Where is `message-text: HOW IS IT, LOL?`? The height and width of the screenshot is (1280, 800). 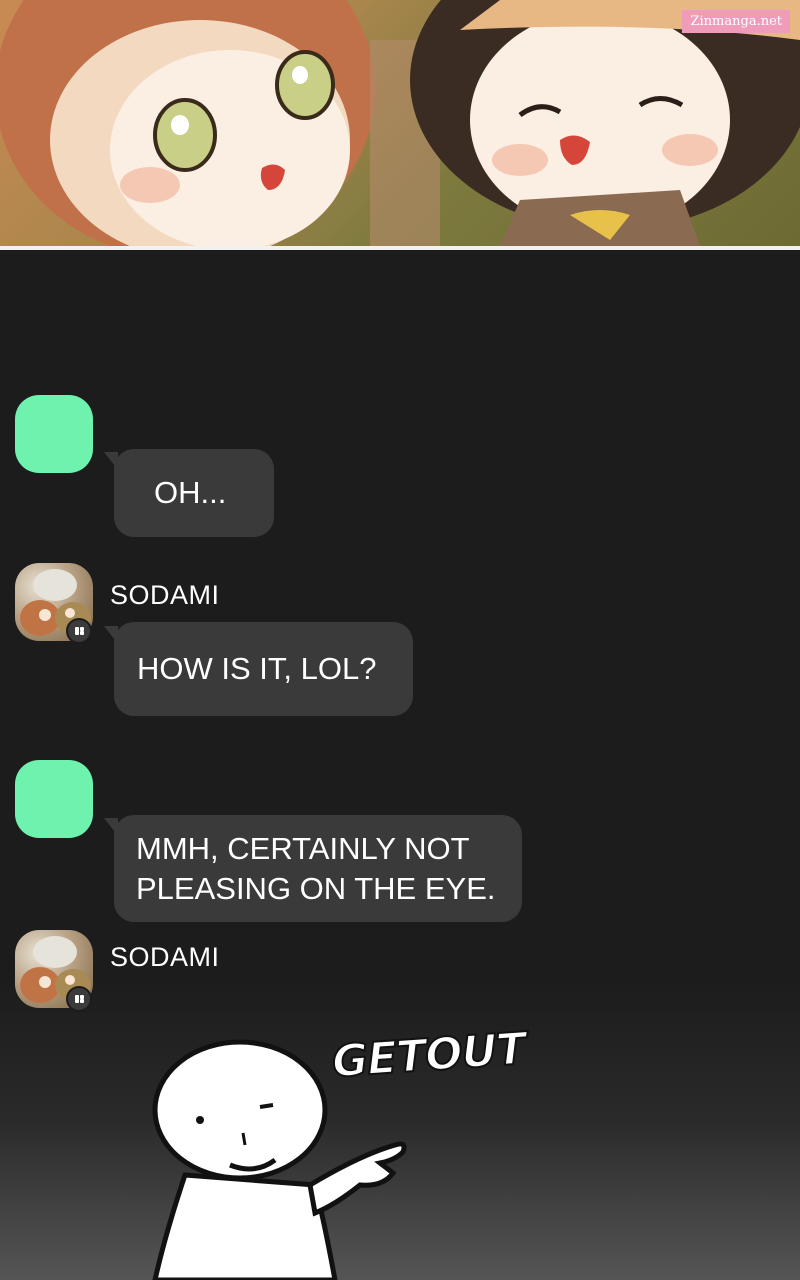 message-text: HOW IS IT, LOL? is located at coordinates (257, 668).